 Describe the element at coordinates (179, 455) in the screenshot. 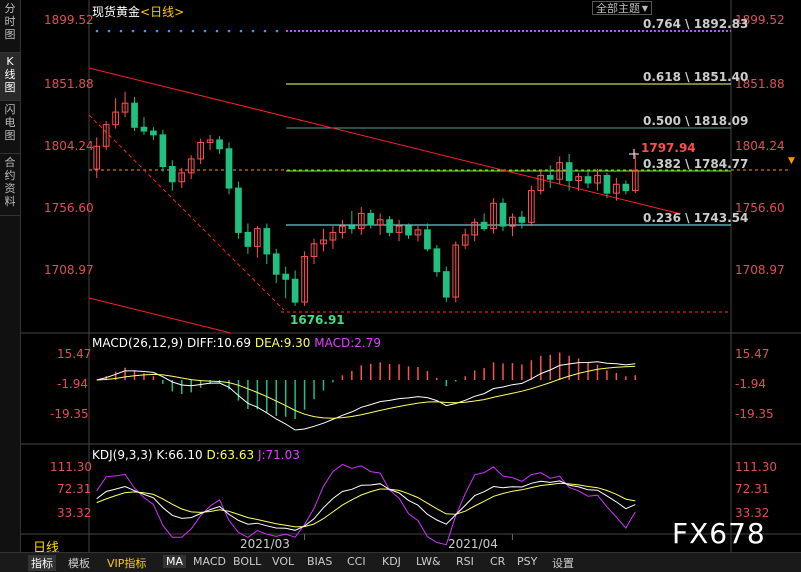

I see `kdj-k: K:66.10` at that location.